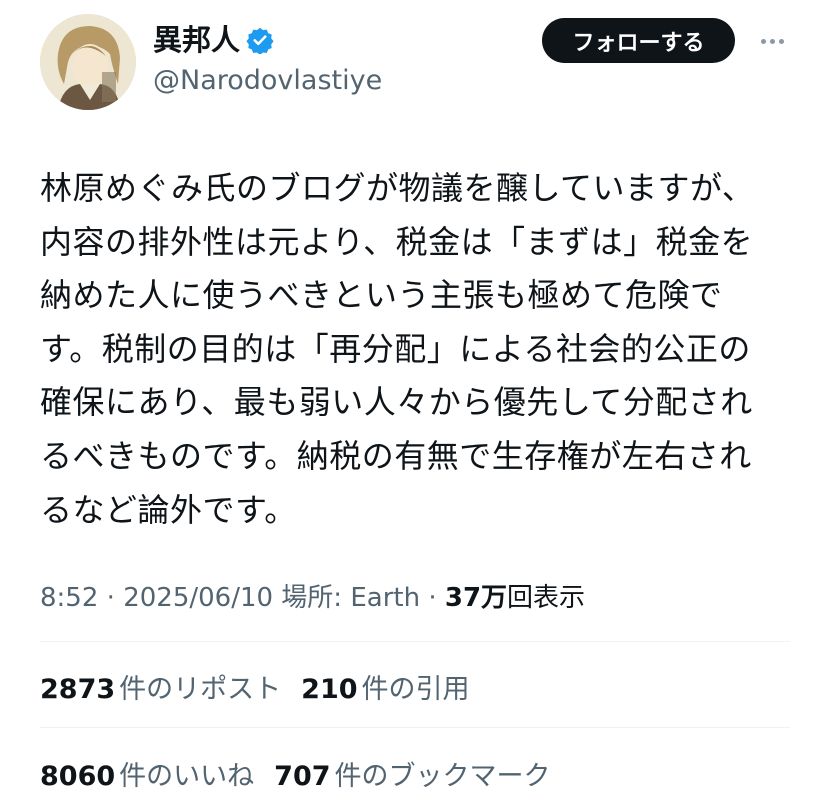  I want to click on tweet-line: 確保にあり、最も弱い人々から優先して分配され, so click(396, 402).